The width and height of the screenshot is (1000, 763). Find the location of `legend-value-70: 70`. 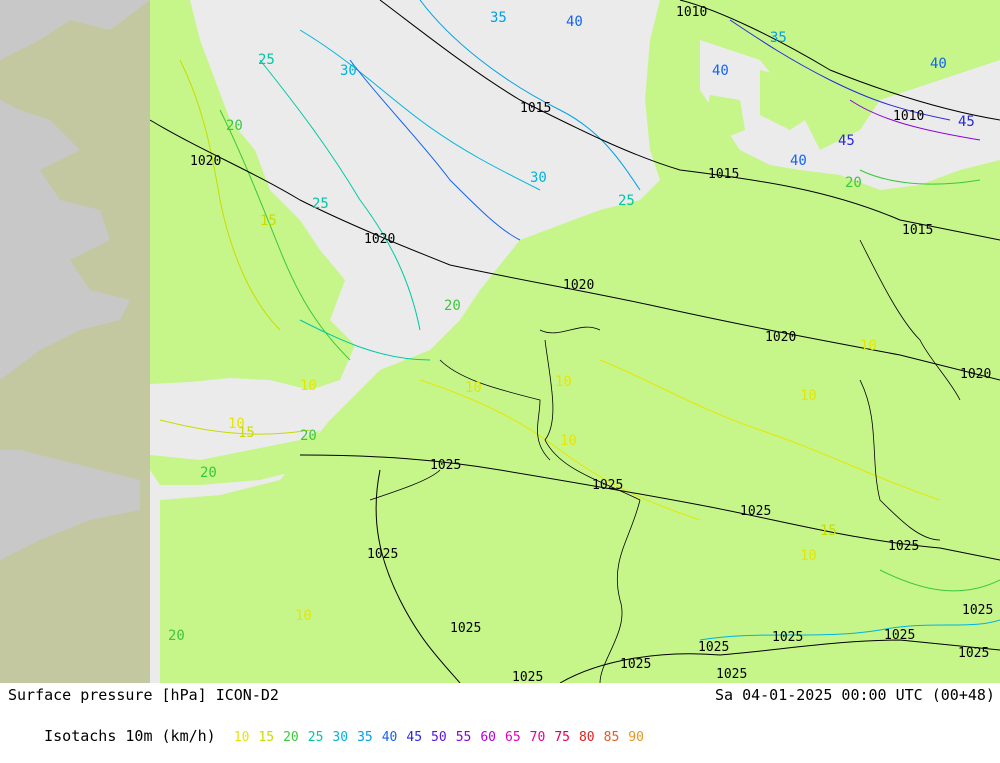

legend-value-70: 70 is located at coordinates (537, 737).